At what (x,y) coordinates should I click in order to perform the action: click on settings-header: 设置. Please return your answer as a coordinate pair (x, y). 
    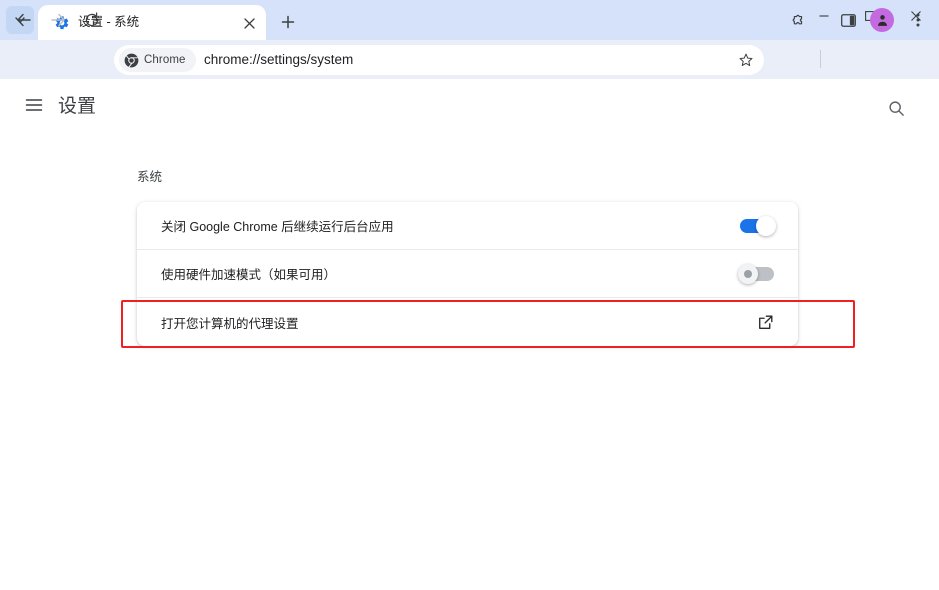
    Looking at the image, I should click on (469, 107).